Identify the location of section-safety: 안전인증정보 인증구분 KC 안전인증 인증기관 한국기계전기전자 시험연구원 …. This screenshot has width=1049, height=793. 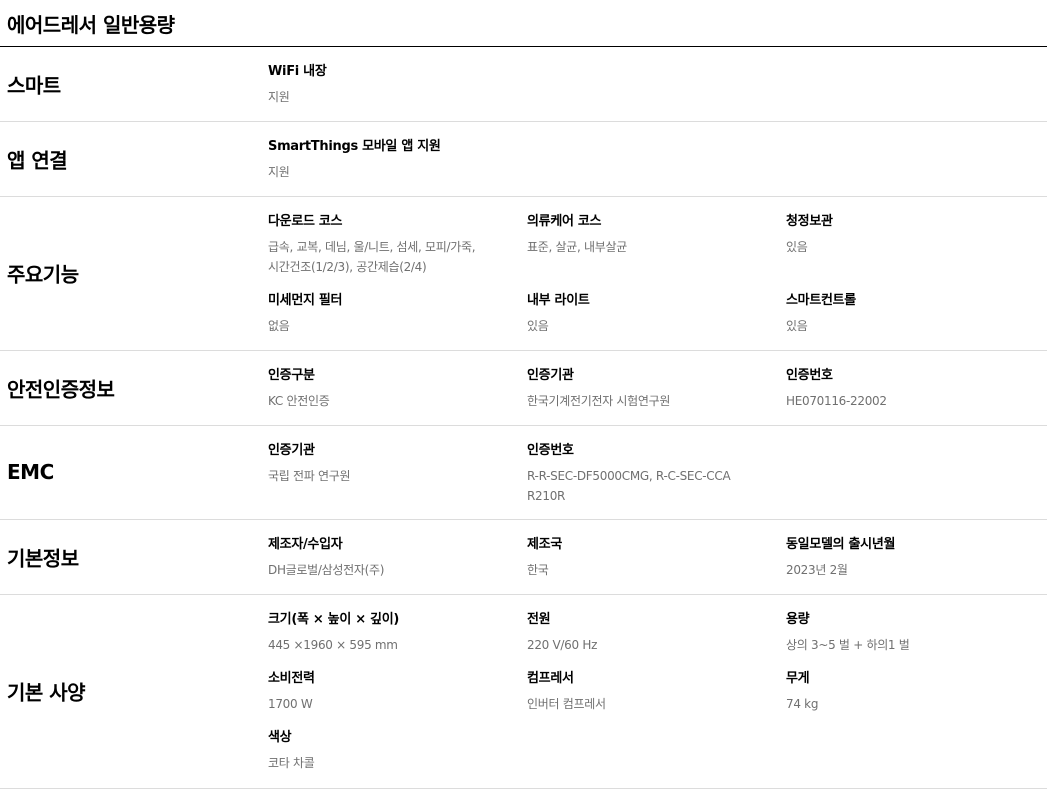
(523, 388).